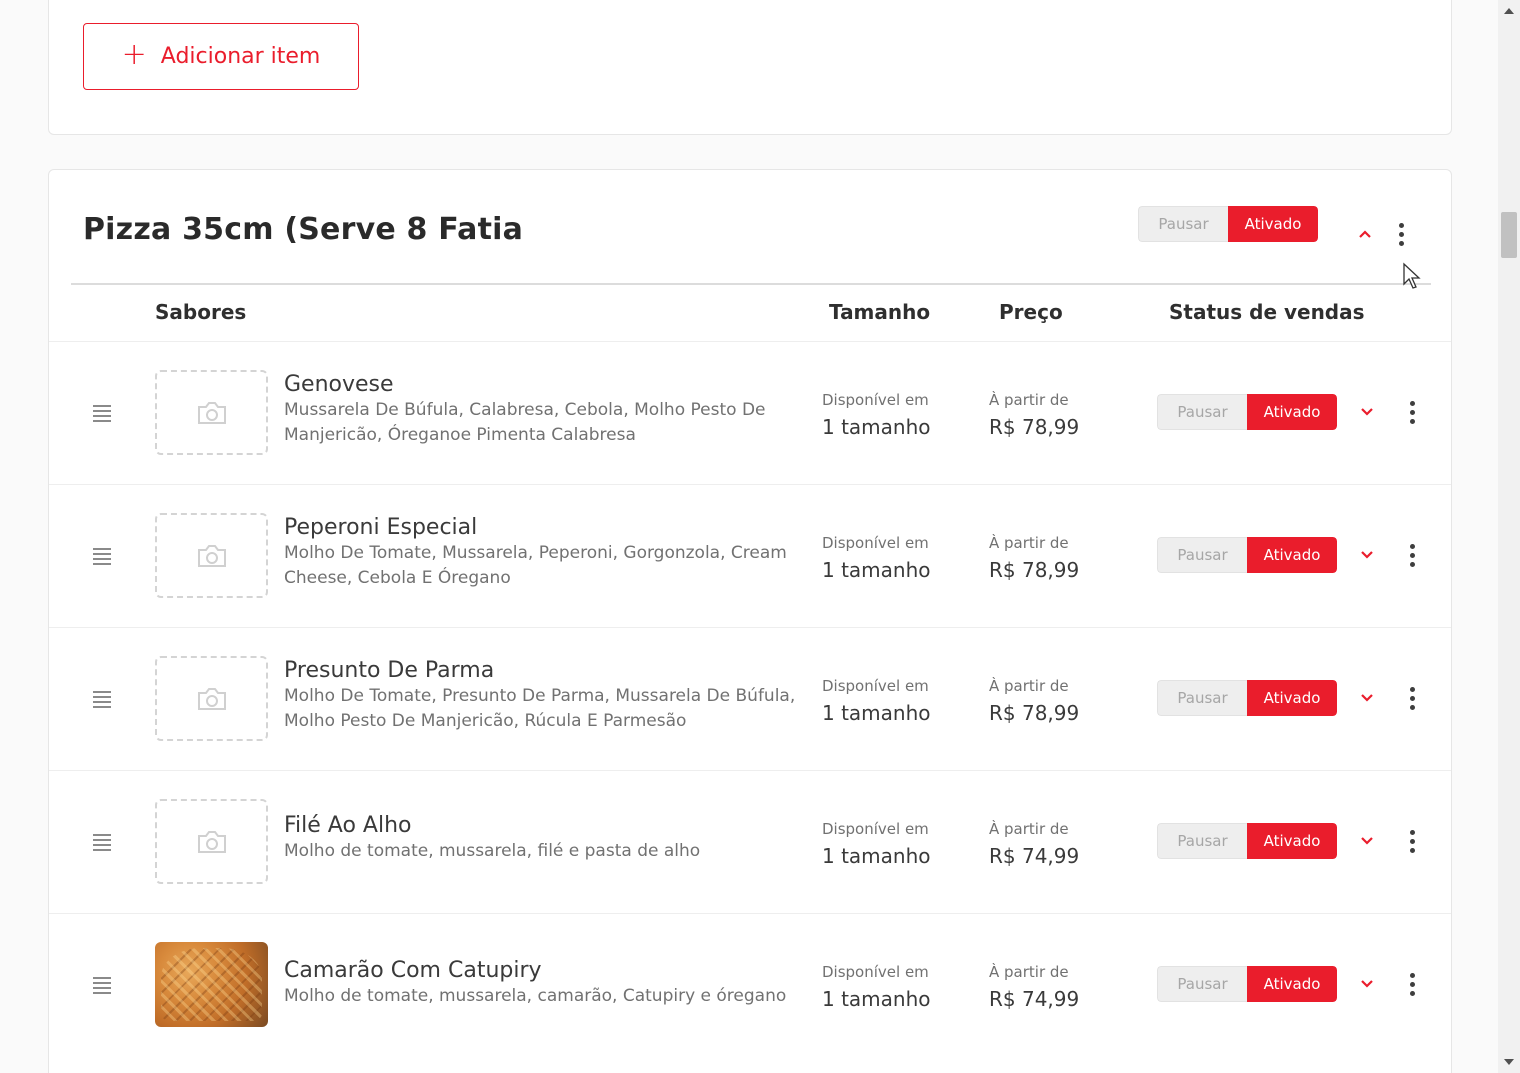 This screenshot has height=1073, width=1520. I want to click on add-item-card: + Adicionar item, so click(750, 67).